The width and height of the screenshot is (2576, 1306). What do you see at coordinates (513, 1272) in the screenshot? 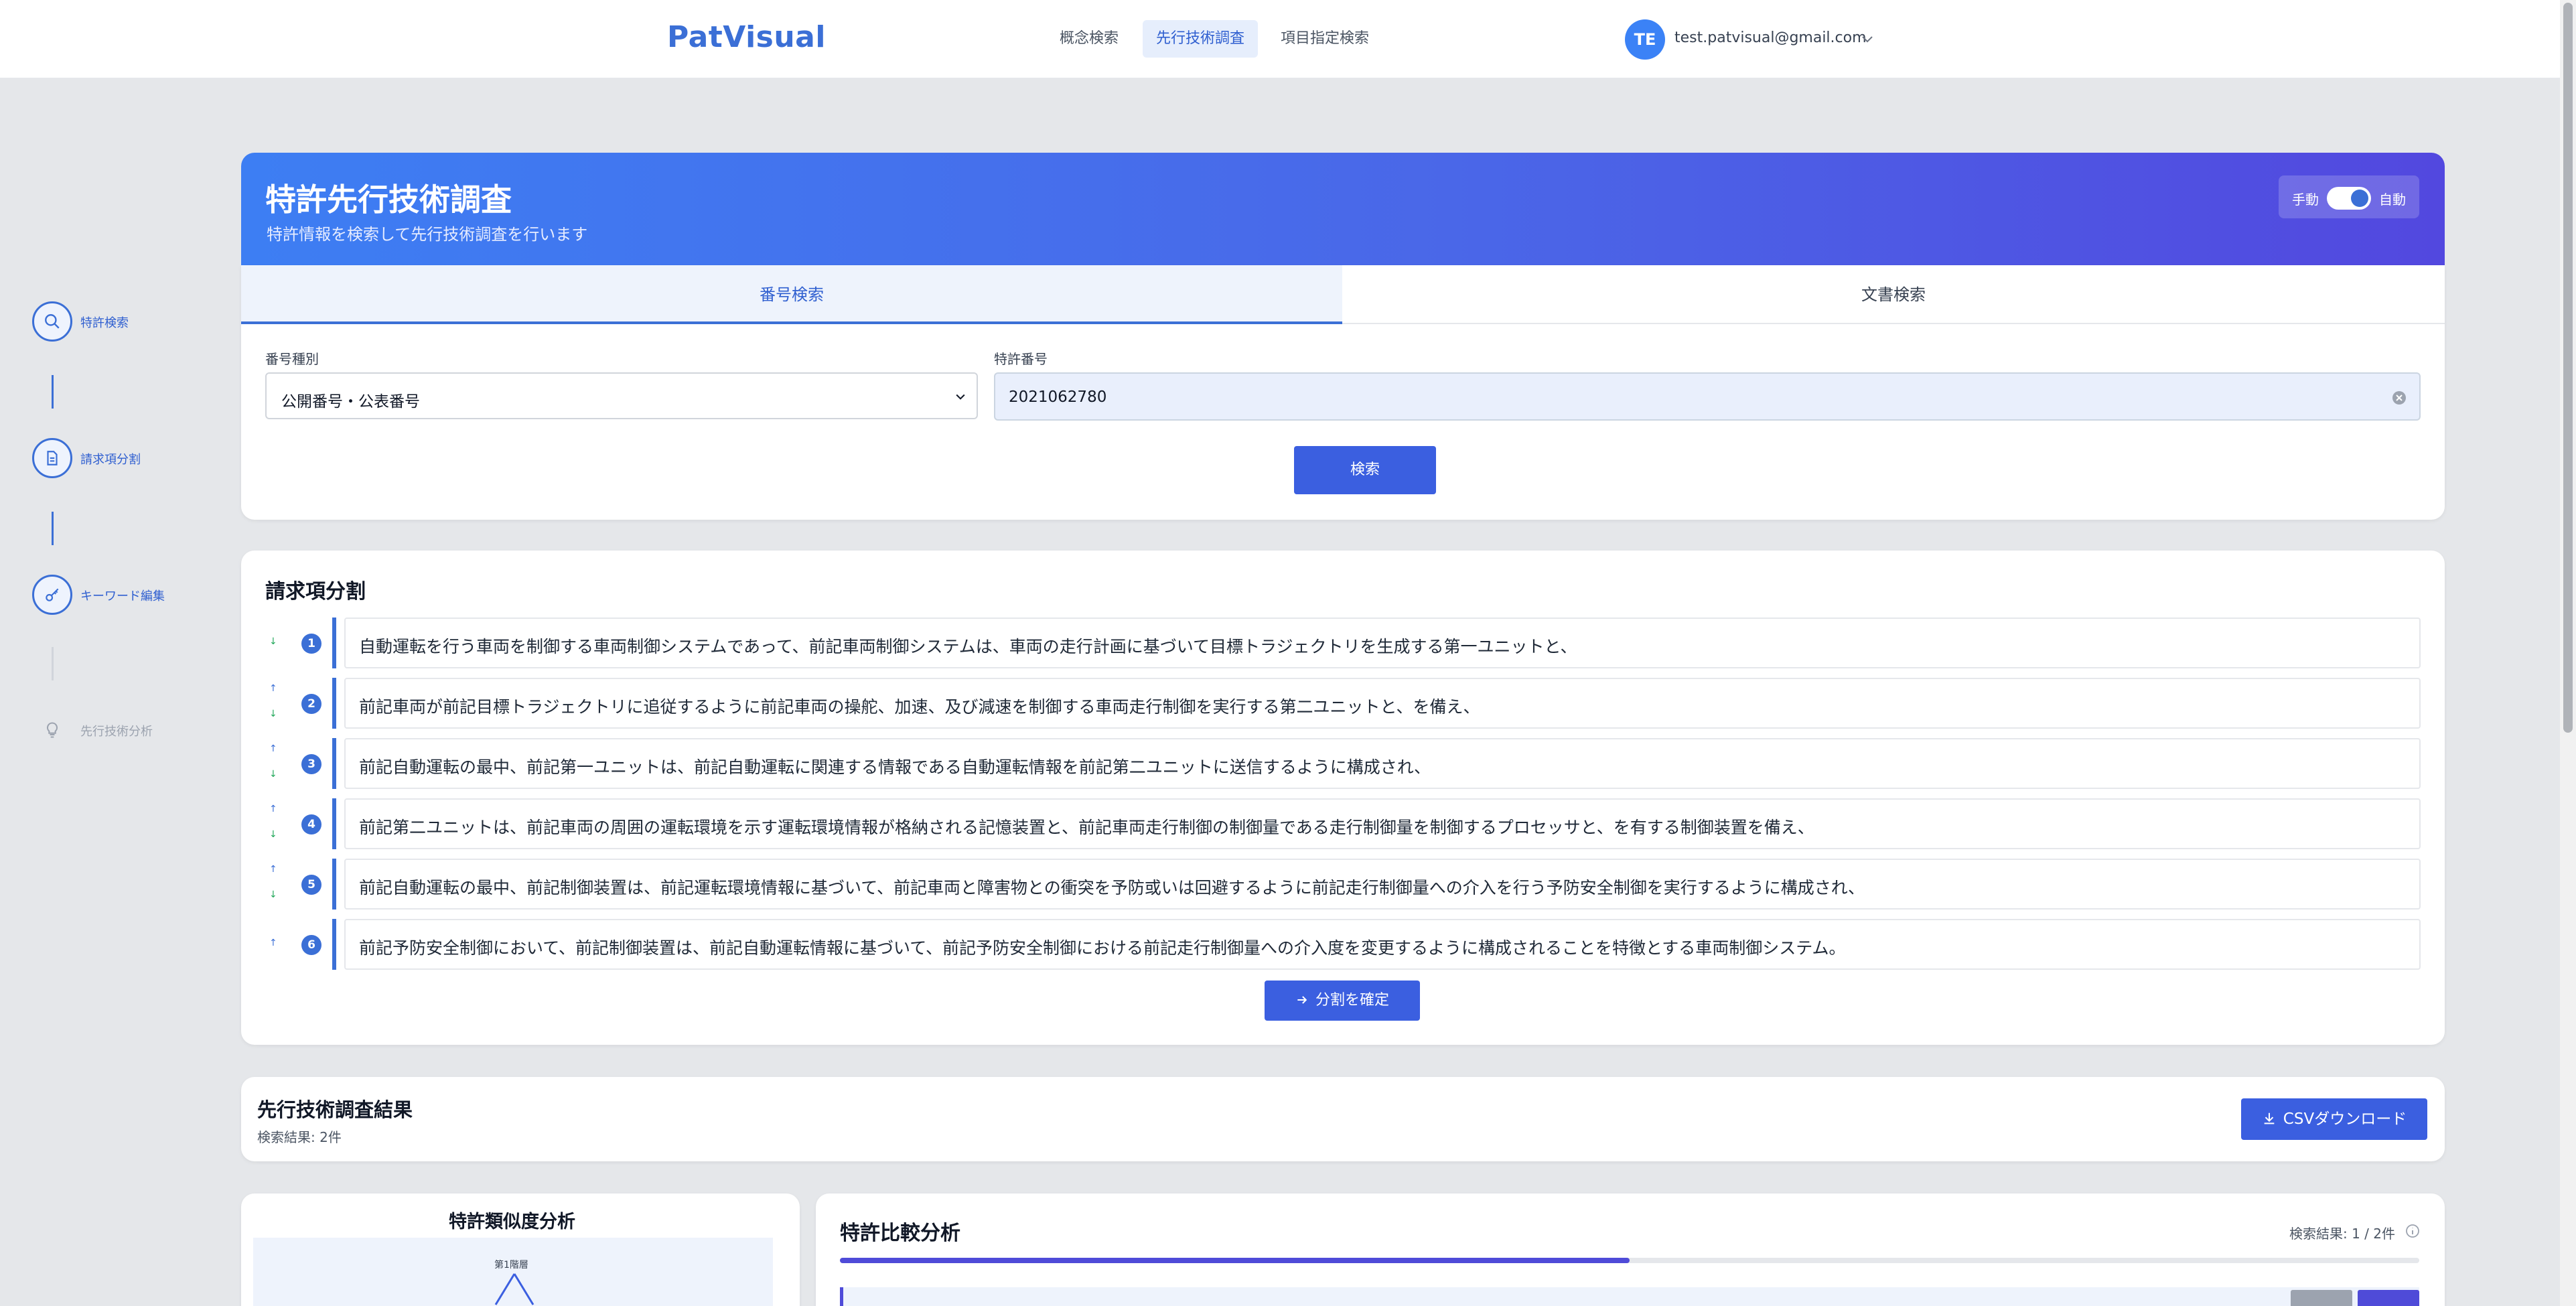
I see `similarity-chart-area: 第1階層` at bounding box center [513, 1272].